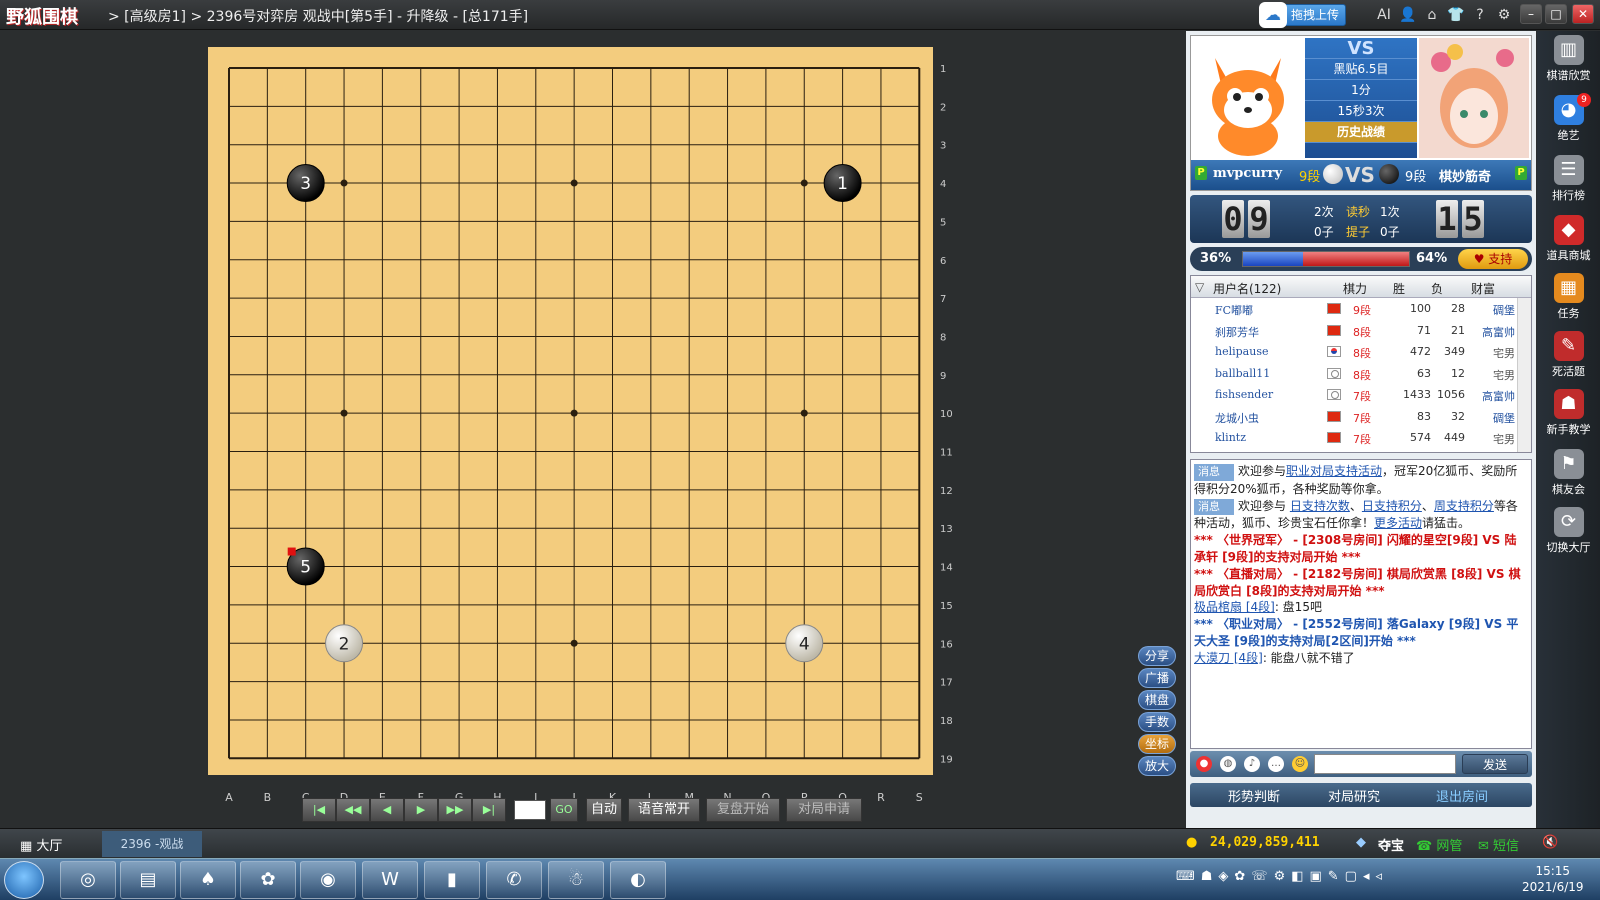 This screenshot has width=1600, height=900. I want to click on system-clock: 15:15 2021/6/19, so click(1553, 879).